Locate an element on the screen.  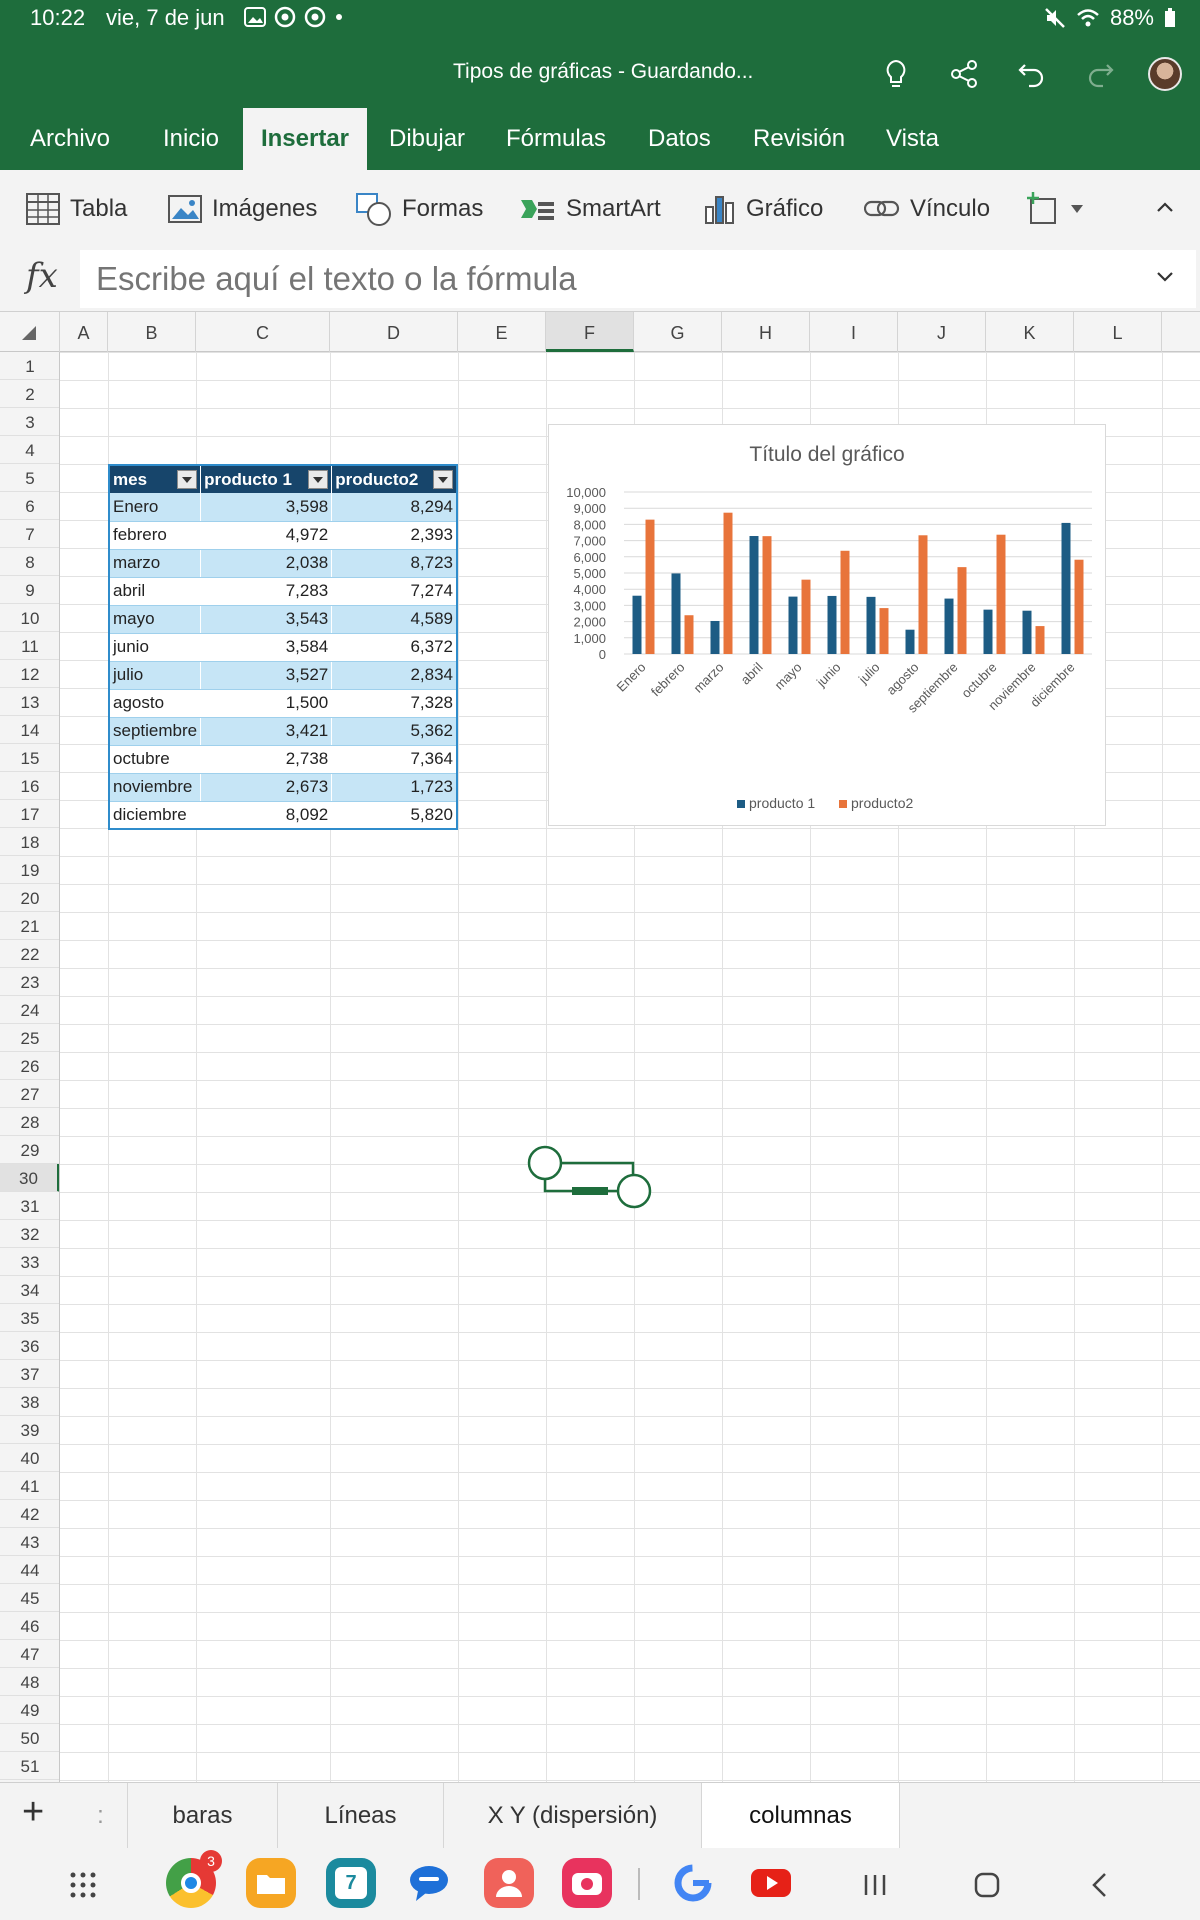
recent-apps-icon is located at coordinates (875, 1885).